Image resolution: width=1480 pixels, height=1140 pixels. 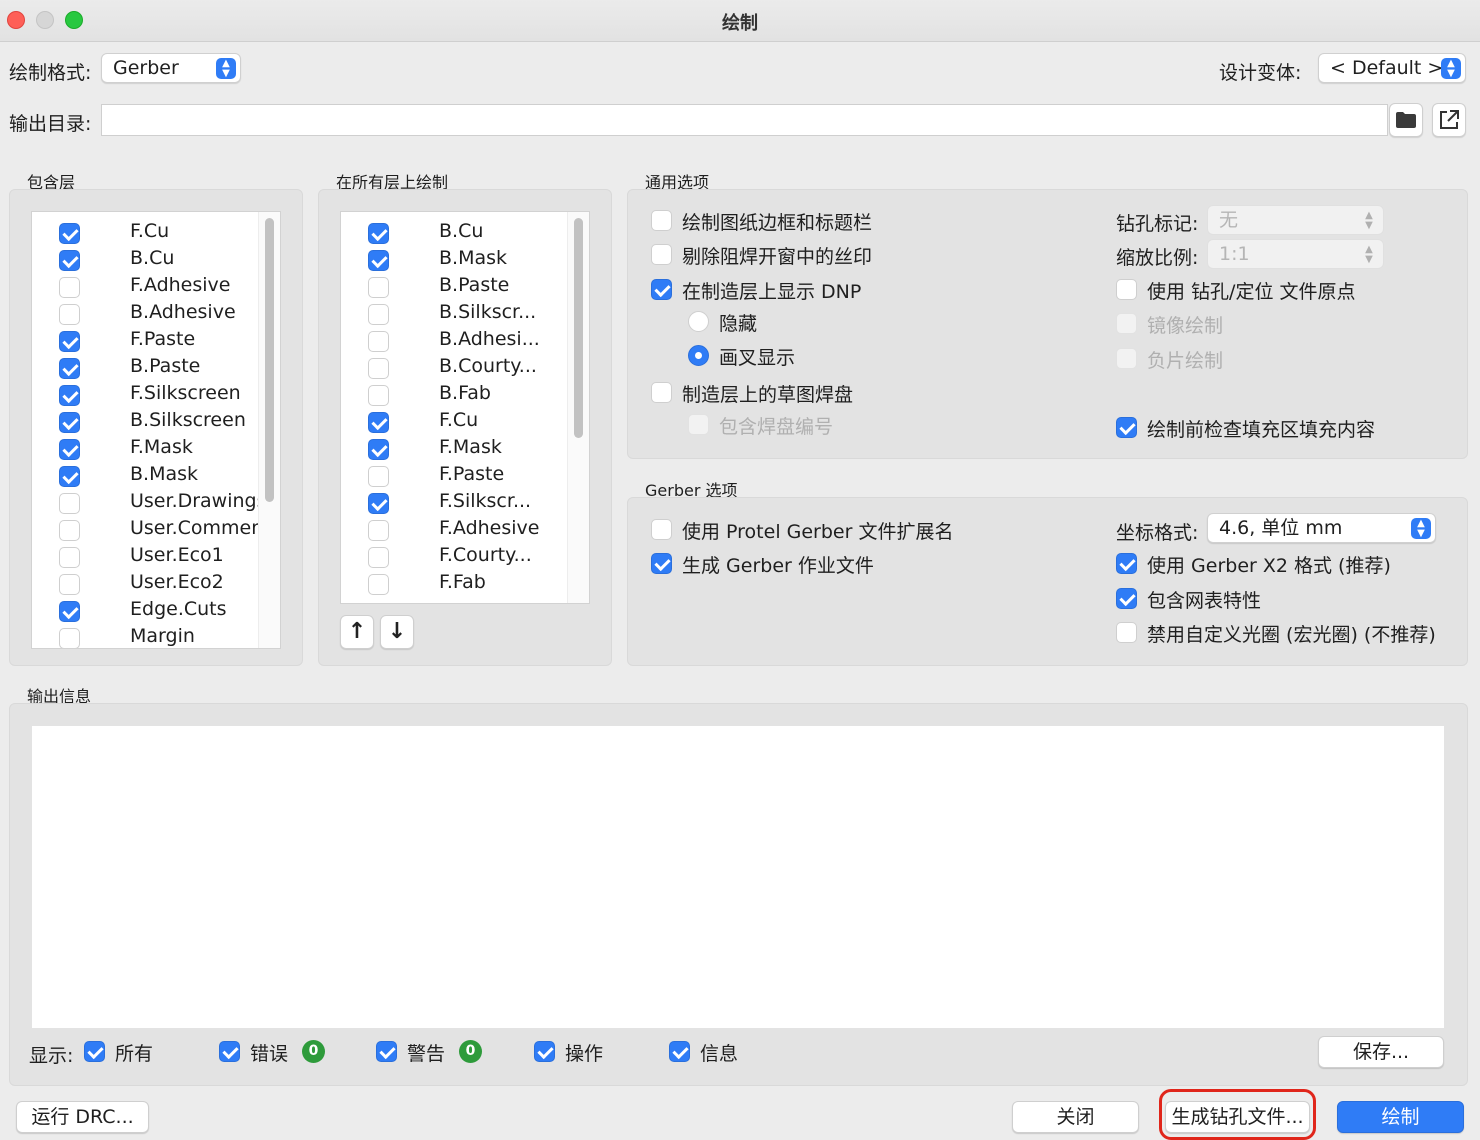 I want to click on negative-checkbox, so click(x=1126, y=358).